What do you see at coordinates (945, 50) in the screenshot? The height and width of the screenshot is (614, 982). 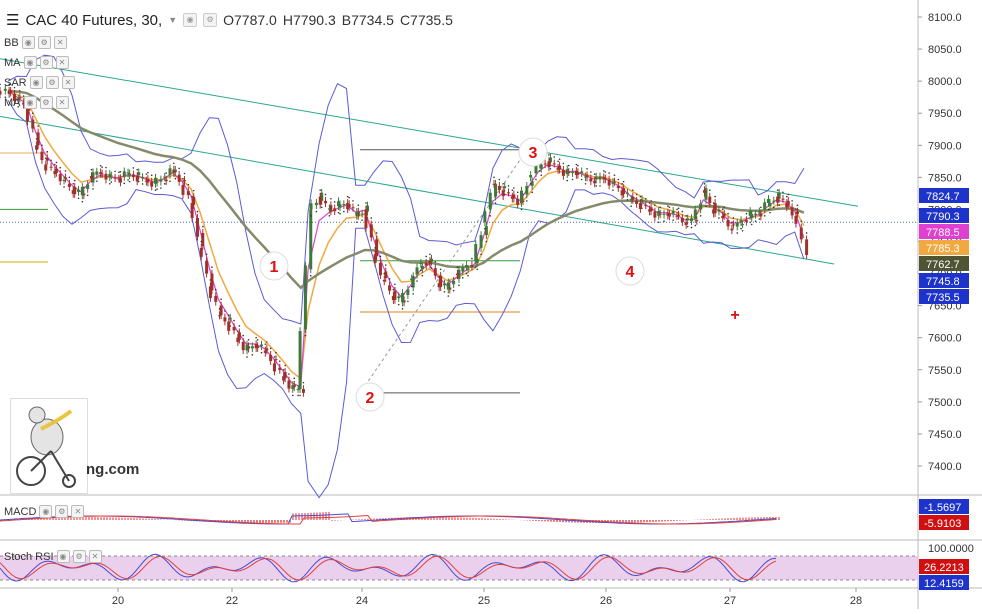 I see `y-tick-label: 8050.0` at bounding box center [945, 50].